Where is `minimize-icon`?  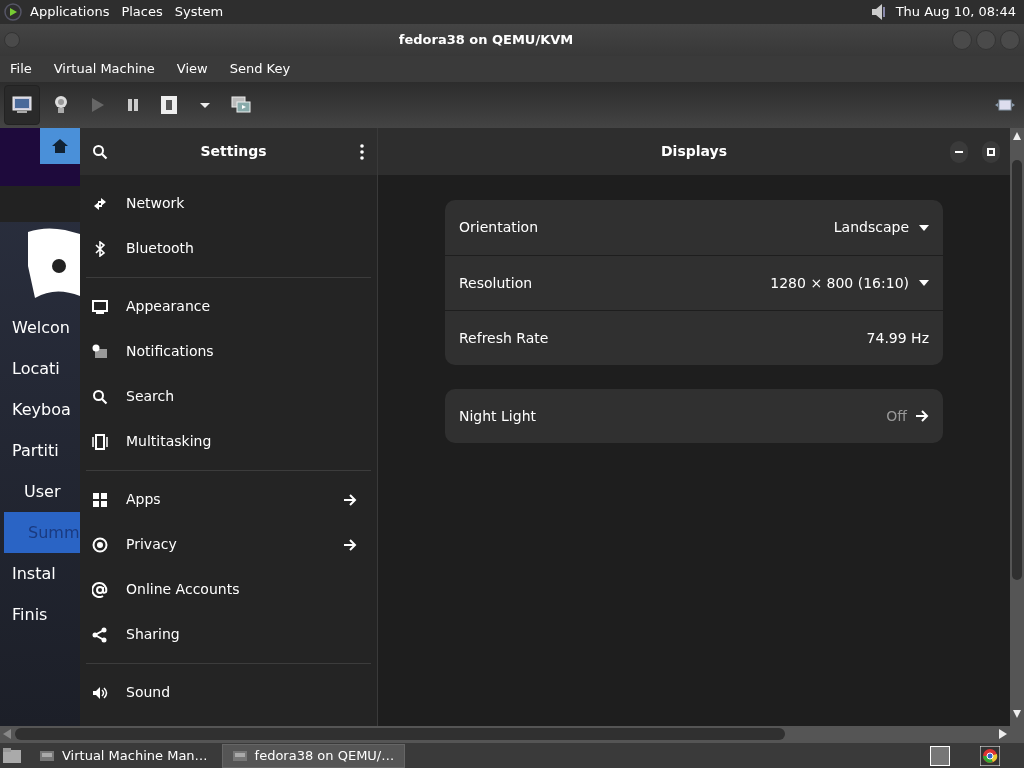 minimize-icon is located at coordinates (959, 151).